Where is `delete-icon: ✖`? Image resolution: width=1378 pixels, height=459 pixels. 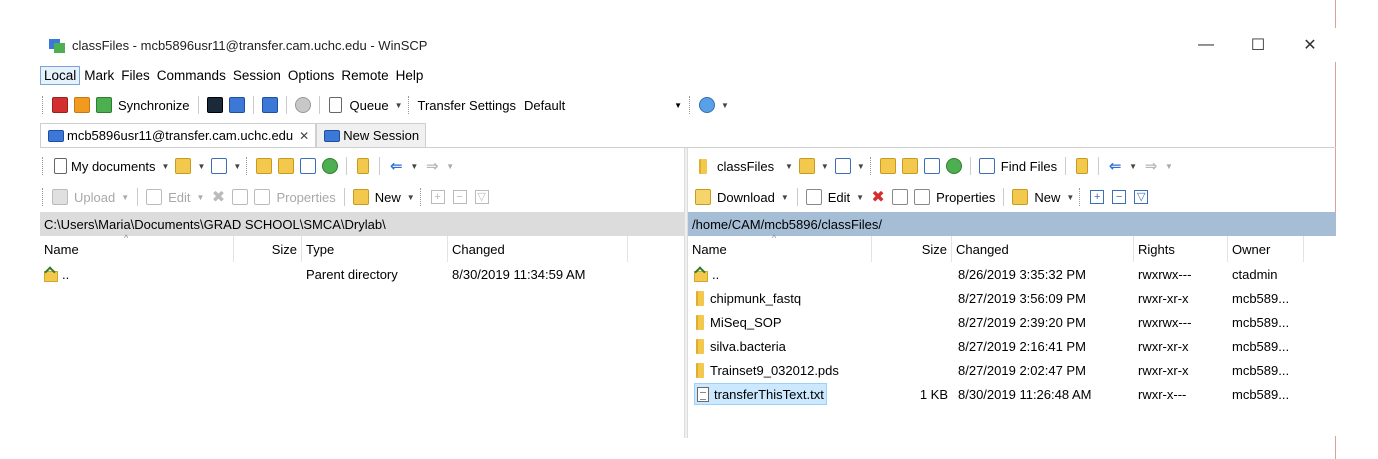 delete-icon: ✖ is located at coordinates (218, 197).